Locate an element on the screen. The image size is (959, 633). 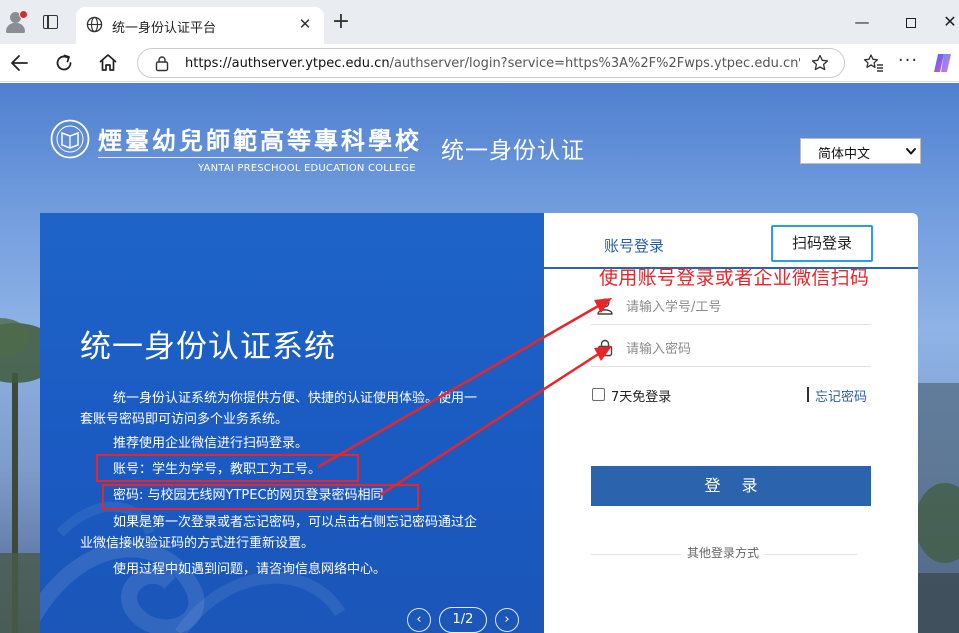
user-icon is located at coordinates (605, 306).